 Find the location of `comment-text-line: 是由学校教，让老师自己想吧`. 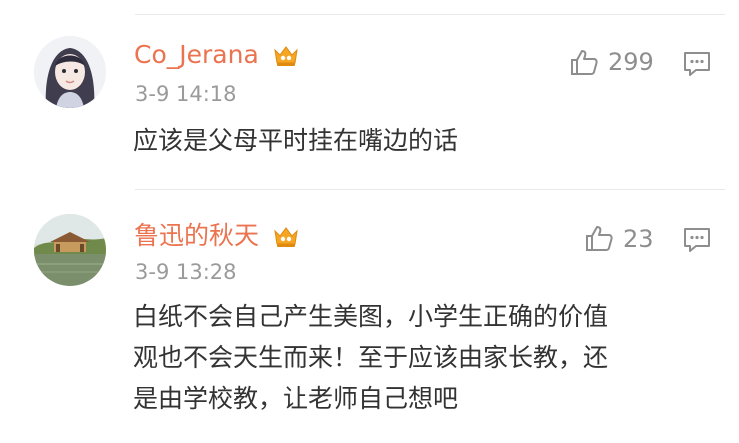

comment-text-line: 是由学校教，让老师自己想吧 is located at coordinates (296, 398).